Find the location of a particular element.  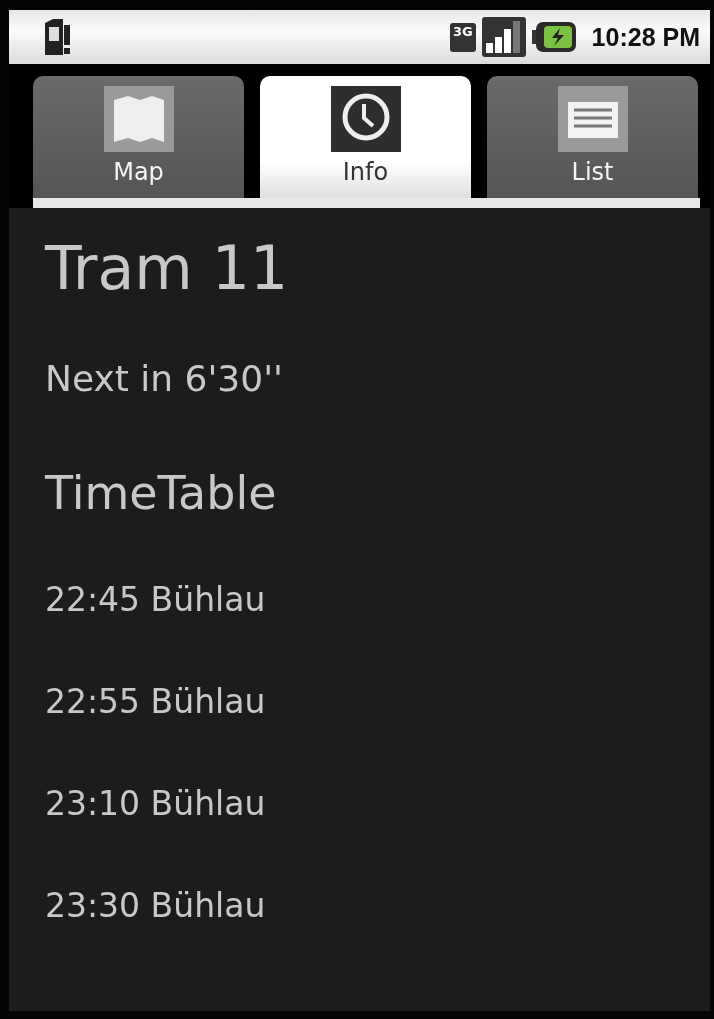

departure-row-text: 22:55 Bühlau is located at coordinates (156, 701).